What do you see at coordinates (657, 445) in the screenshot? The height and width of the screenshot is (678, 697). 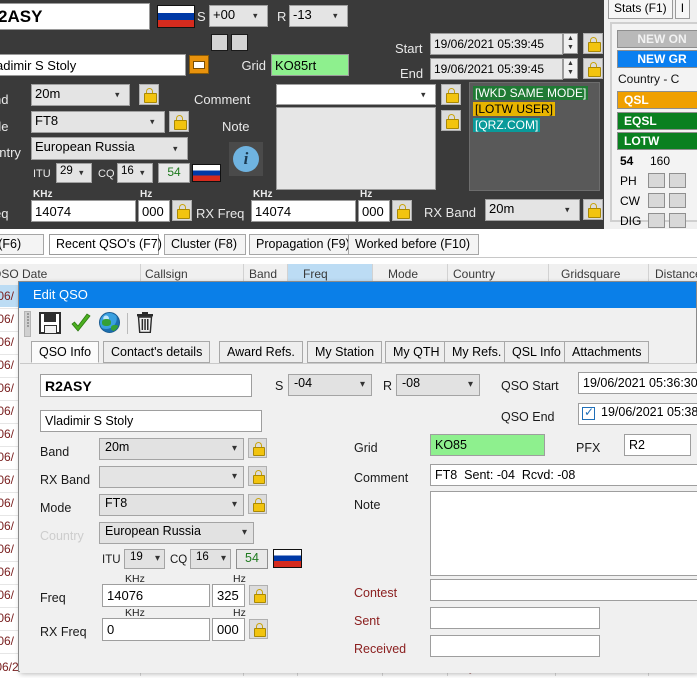 I see `dialog-pfx-input` at bounding box center [657, 445].